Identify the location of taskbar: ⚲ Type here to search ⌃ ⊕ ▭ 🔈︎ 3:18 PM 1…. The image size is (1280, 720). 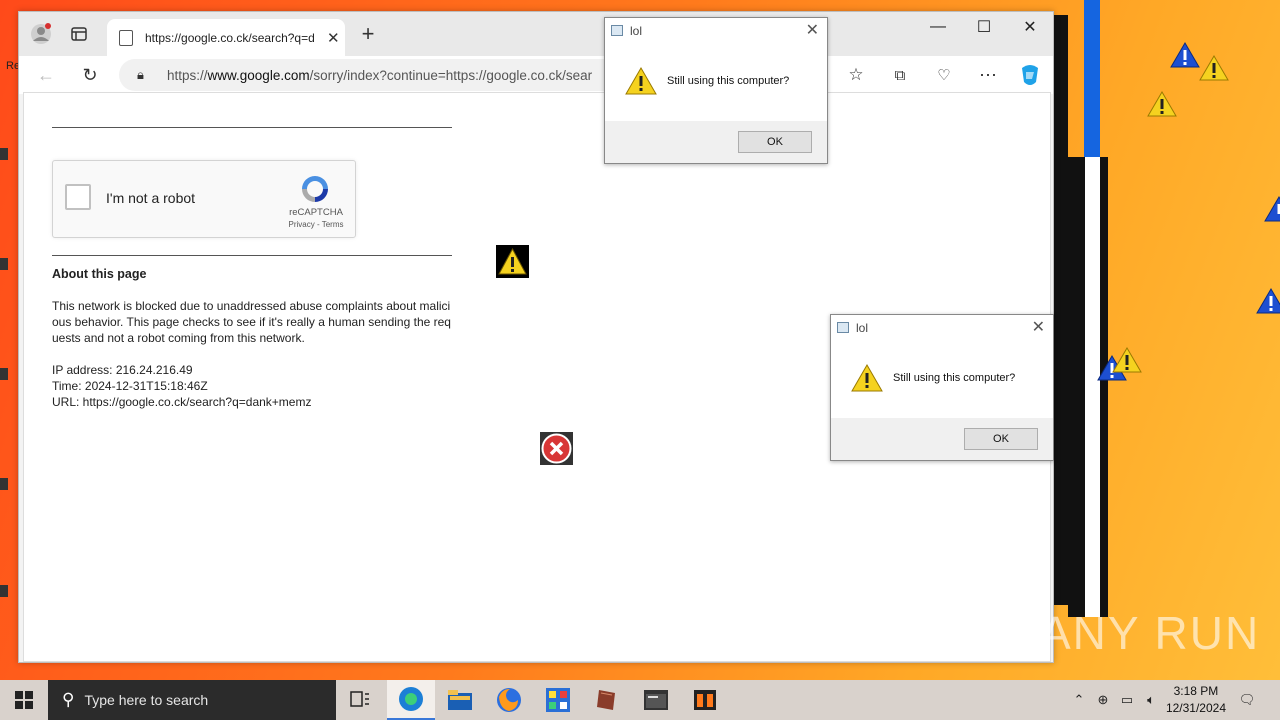
(640, 700).